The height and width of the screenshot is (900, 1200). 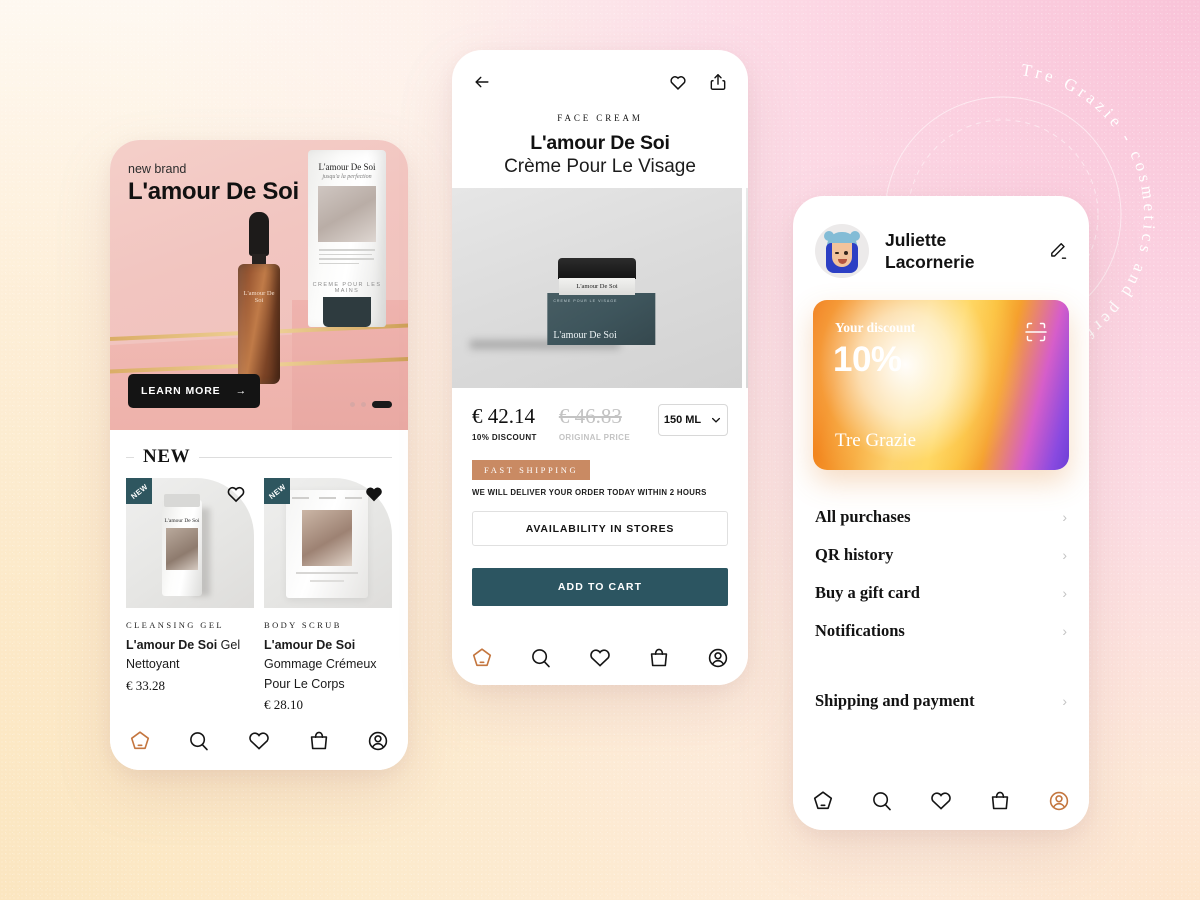 What do you see at coordinates (601, 319) in the screenshot?
I see `product-box: CREME POUR LE VISAGE L'amour De Soi` at bounding box center [601, 319].